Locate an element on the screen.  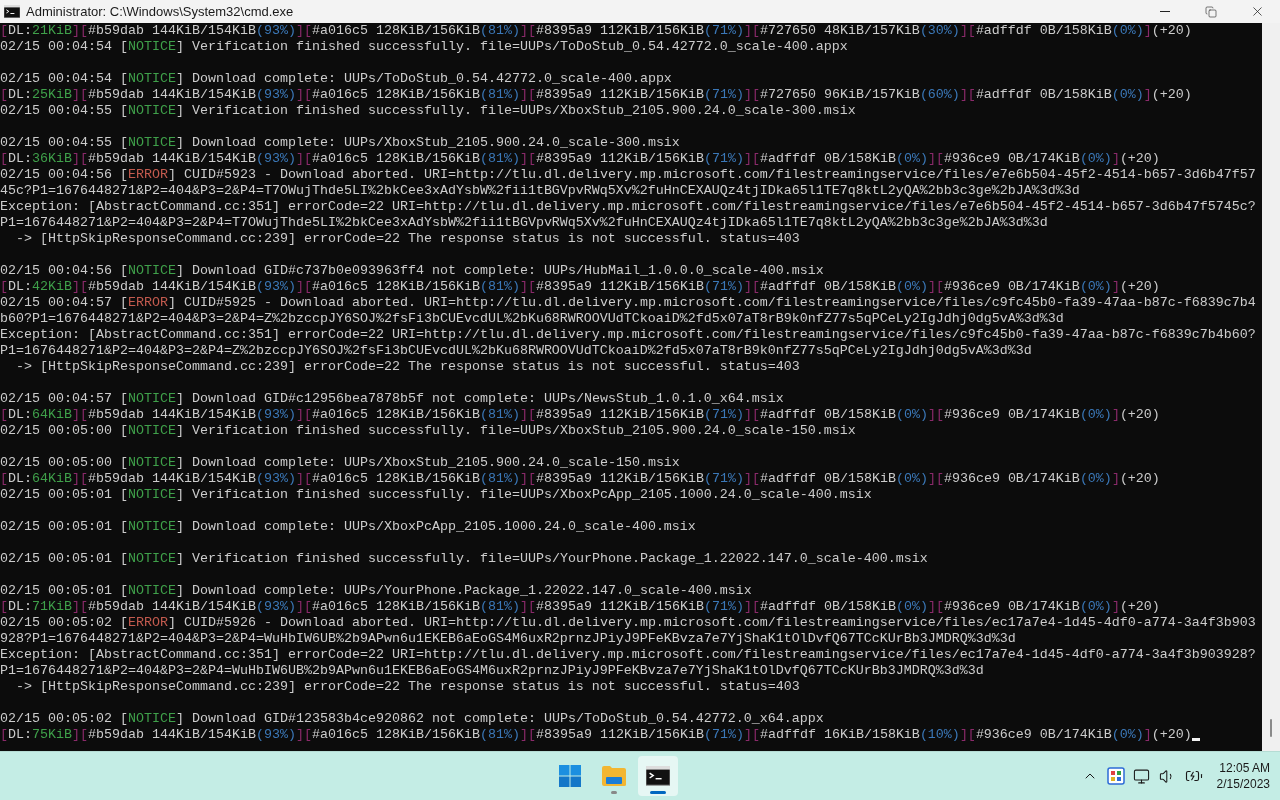
console-line: [DL:42KiB][#b59dab 144KiB/154KiB(93%)][#a016c5 128KiB/156KiB(81%)][#8395a9 112KiB/156KiB(71%)][#adffdf 0B/158KiB(0%)][#936ce9 0B/174KiB(0%)](+20) is located at coordinates (580, 287).